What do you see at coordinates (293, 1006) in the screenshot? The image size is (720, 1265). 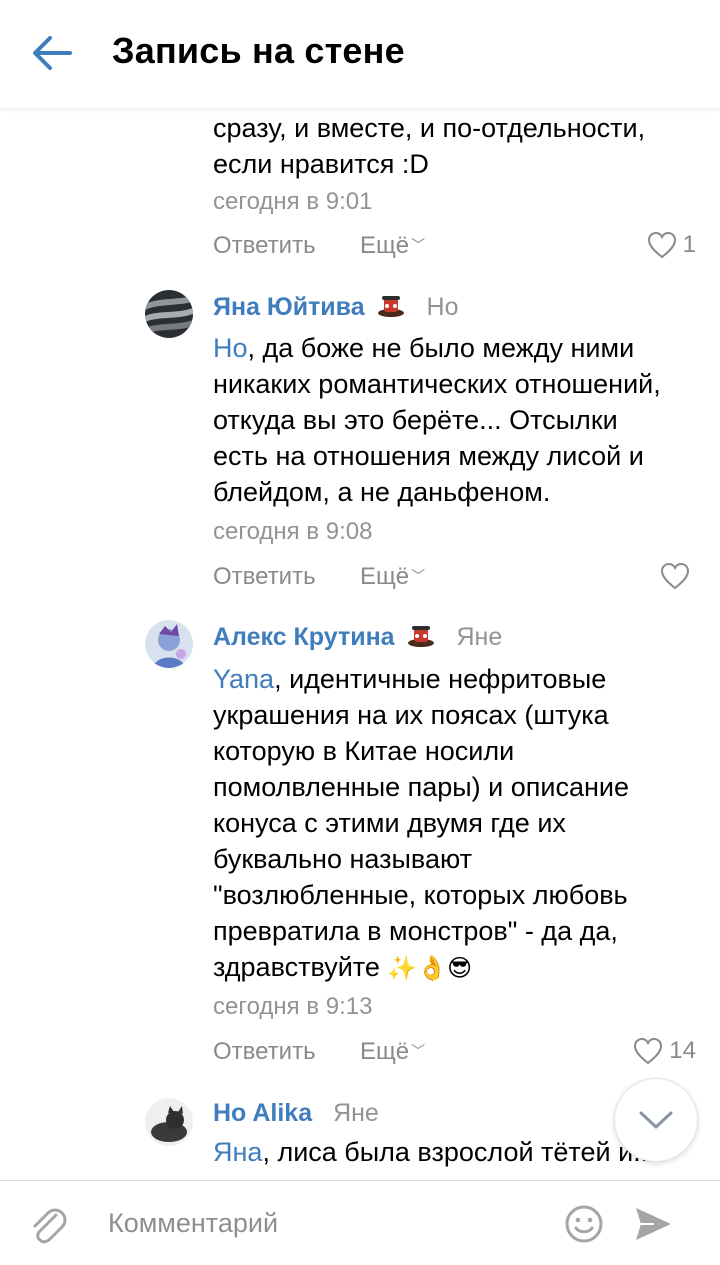 I see `comment-time: сегодня в 9:13` at bounding box center [293, 1006].